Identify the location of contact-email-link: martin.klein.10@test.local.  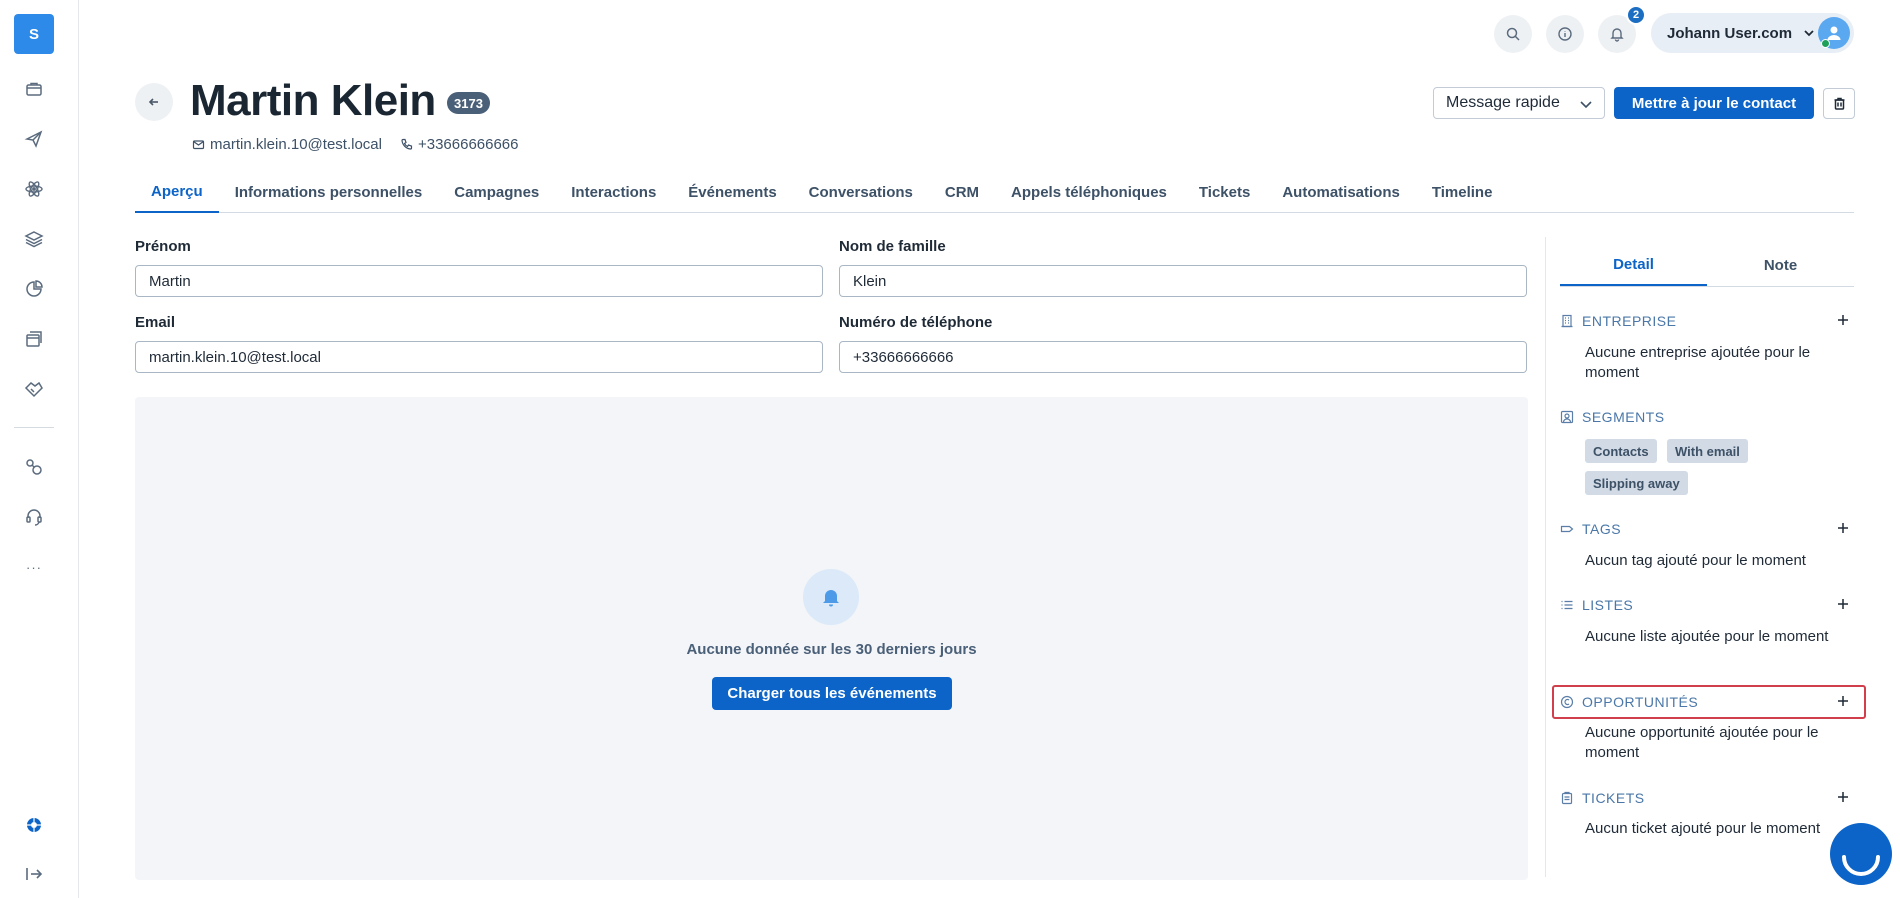
(287, 144).